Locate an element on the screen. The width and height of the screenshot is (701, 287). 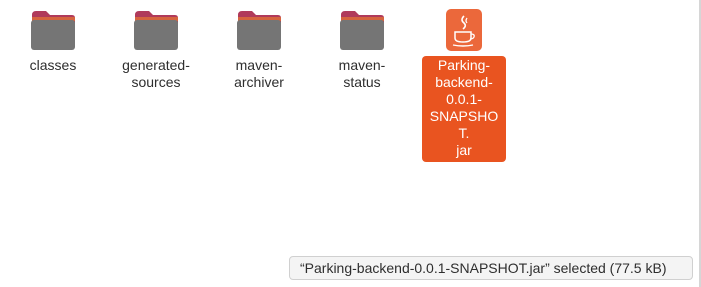
folder-maven-status: maven- status is located at coordinates (362, 50).